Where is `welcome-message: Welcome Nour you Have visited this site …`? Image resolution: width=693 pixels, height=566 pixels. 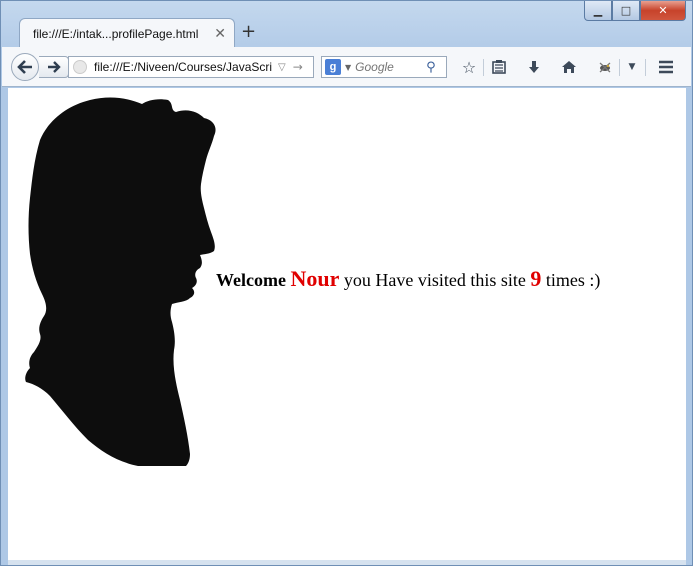
welcome-message: Welcome Nour you Have visited this site … is located at coordinates (408, 279).